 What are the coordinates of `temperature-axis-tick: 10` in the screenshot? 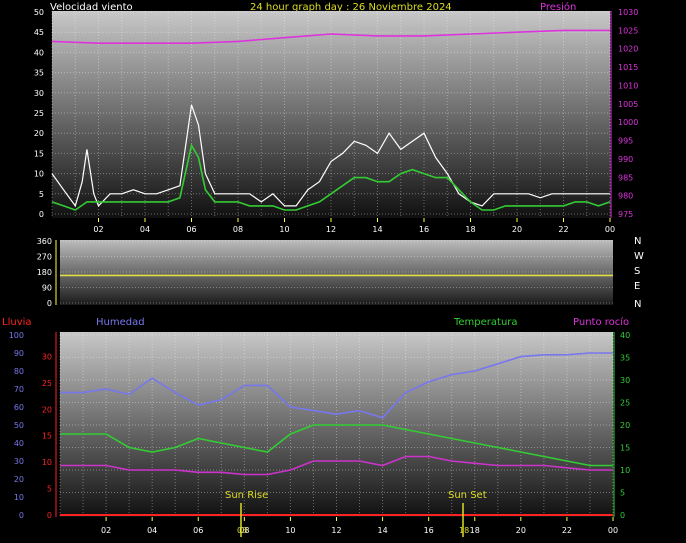 It's located at (625, 470).